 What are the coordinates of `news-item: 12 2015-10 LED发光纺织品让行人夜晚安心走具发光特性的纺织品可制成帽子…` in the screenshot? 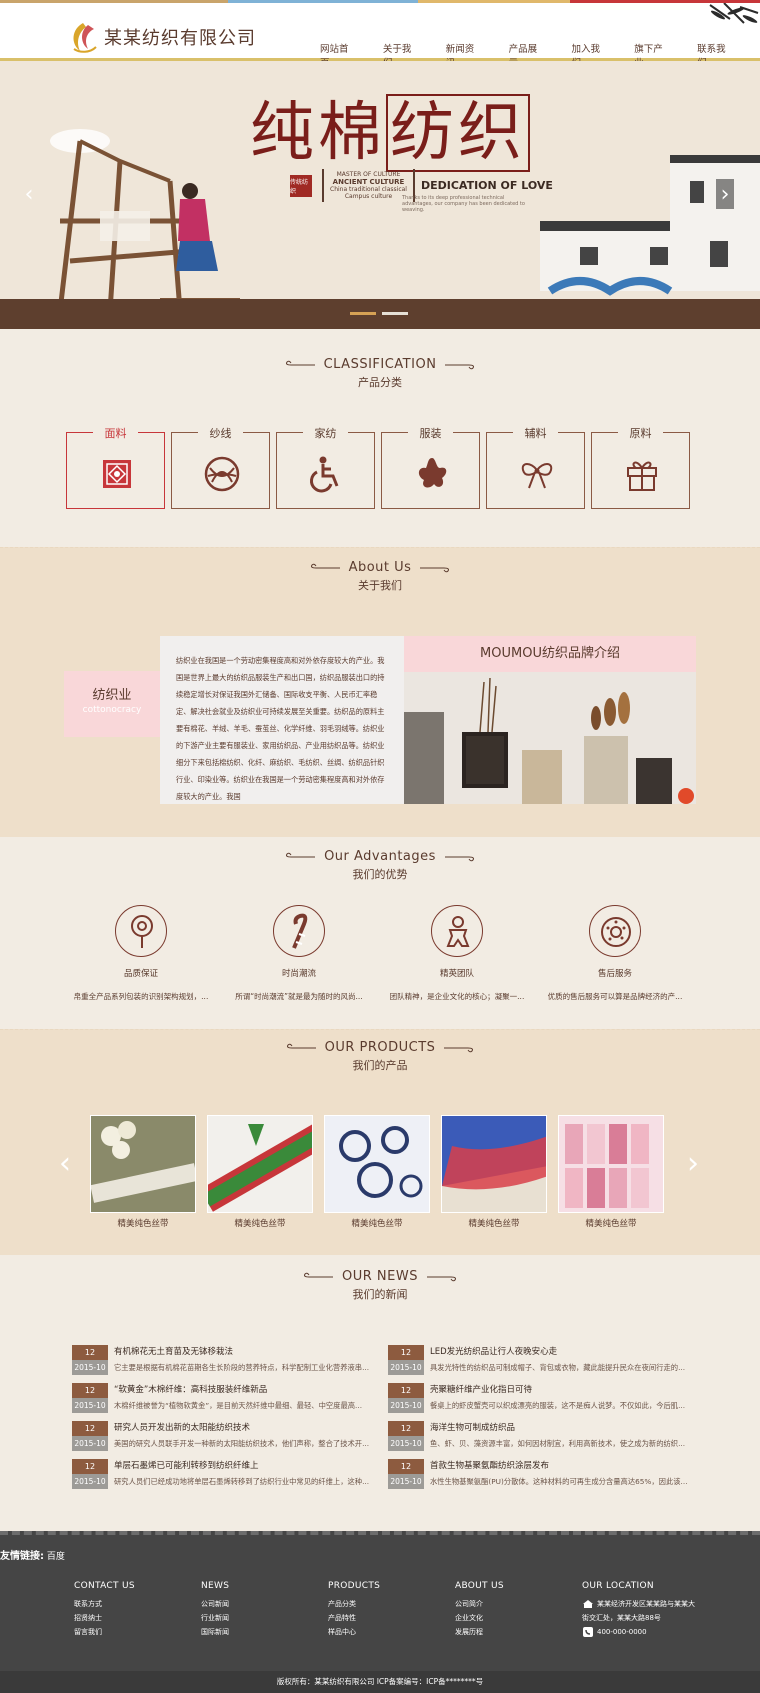 It's located at (538, 1360).